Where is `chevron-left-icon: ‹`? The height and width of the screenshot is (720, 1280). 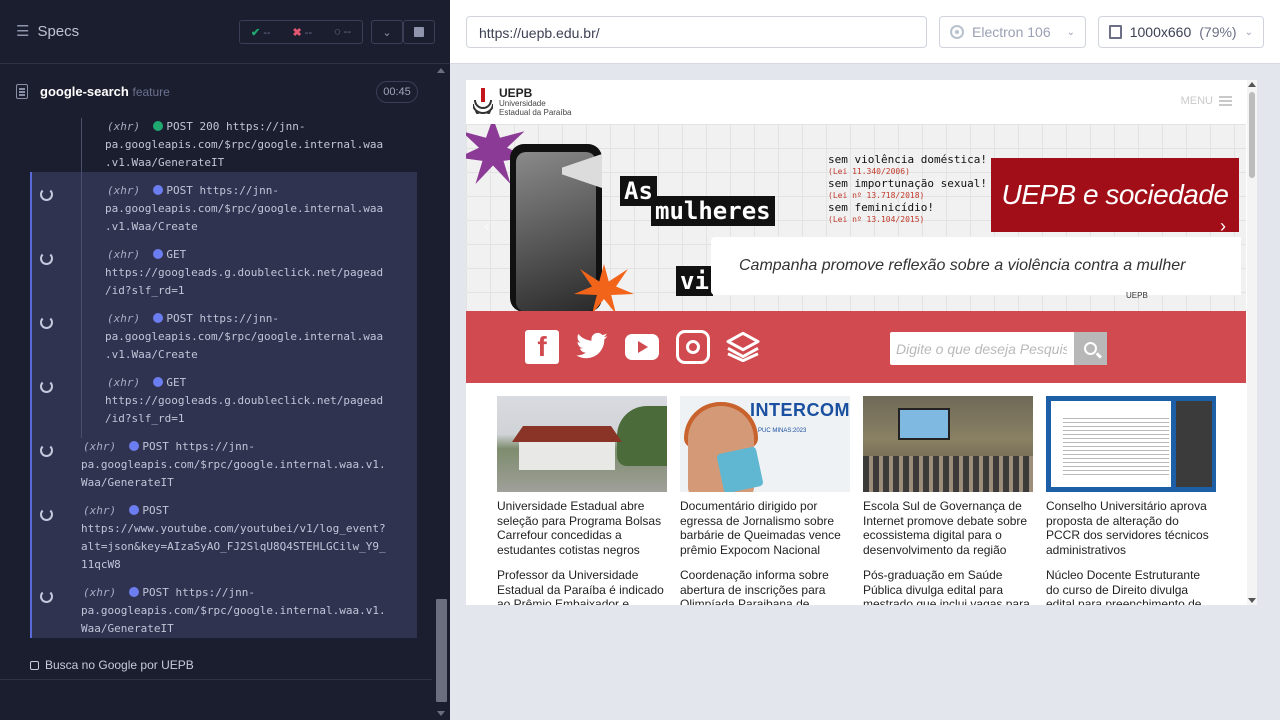 chevron-left-icon: ‹ is located at coordinates (487, 226).